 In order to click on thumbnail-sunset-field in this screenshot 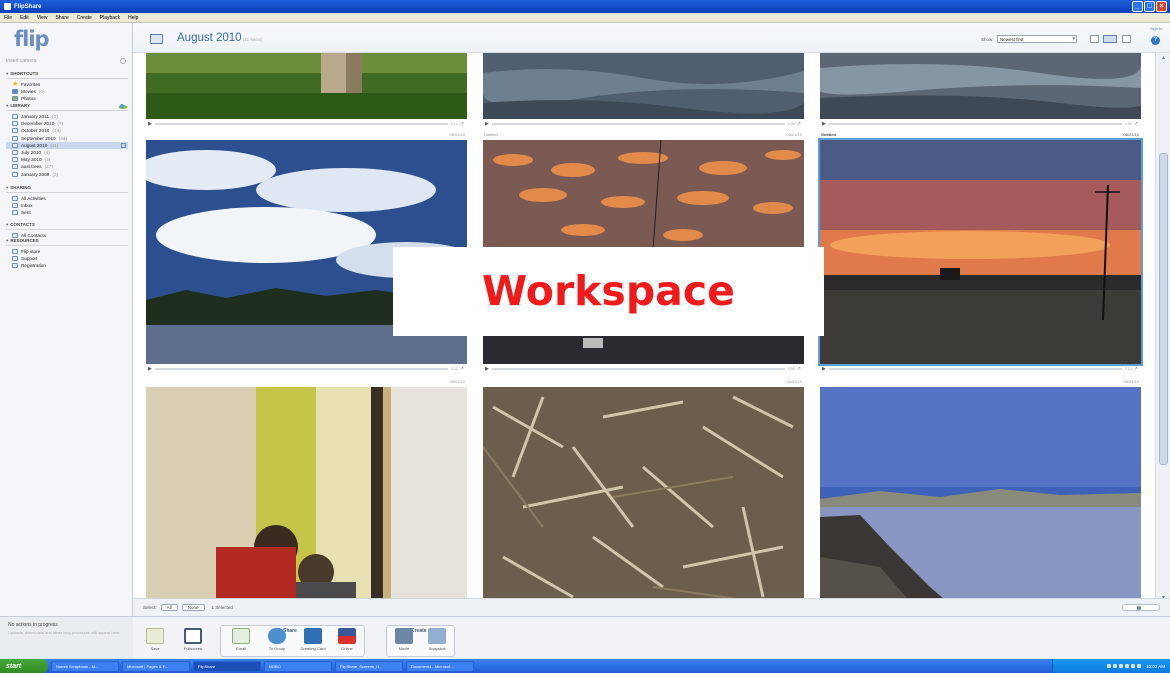, I will do `click(980, 252)`.